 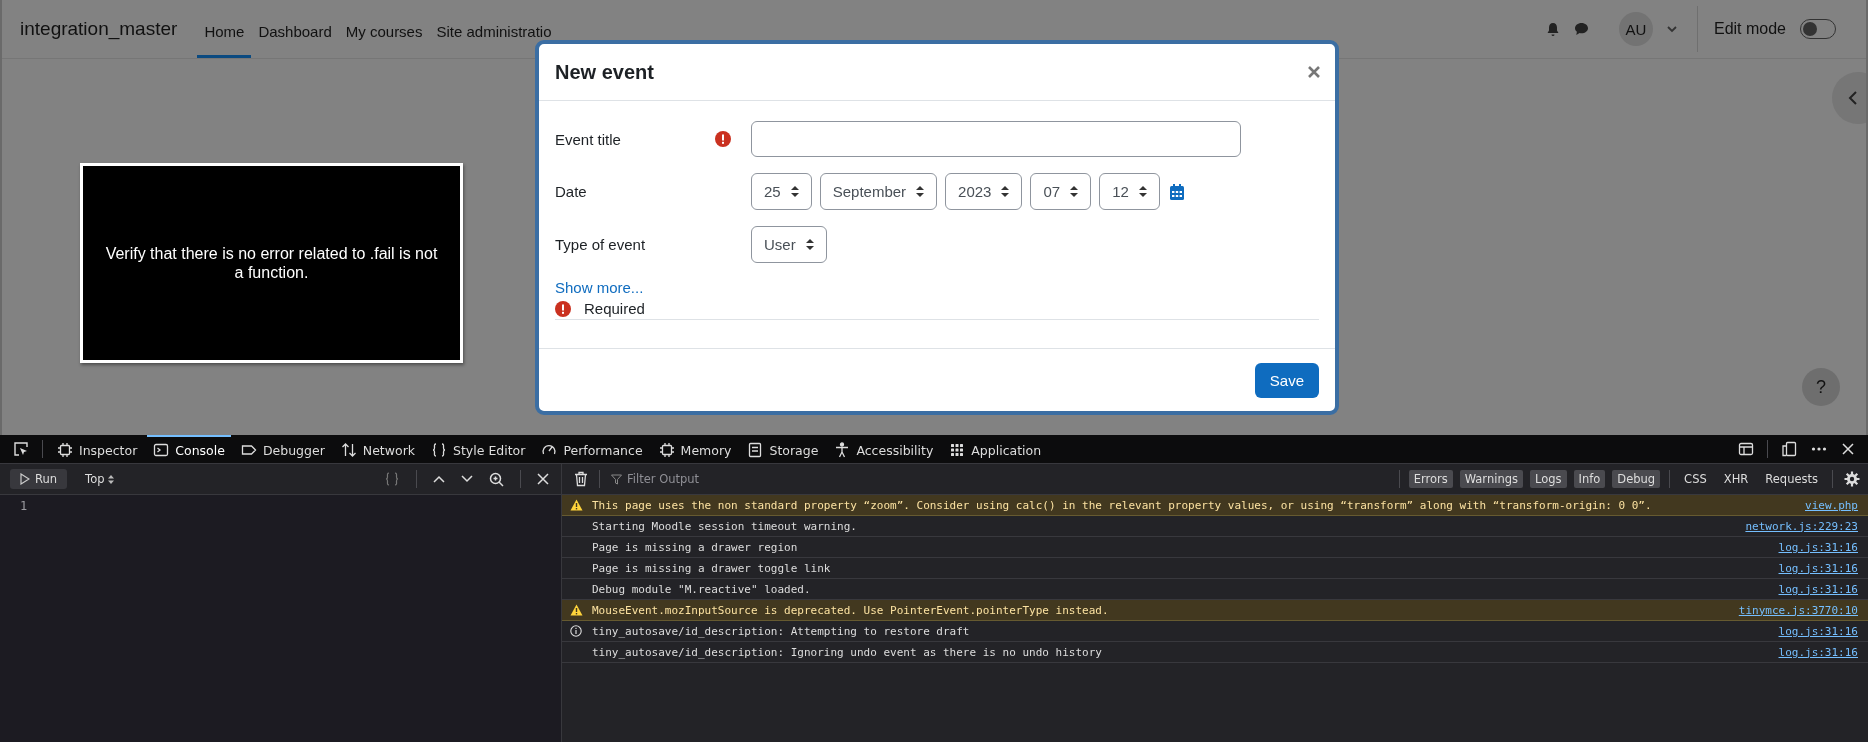 What do you see at coordinates (248, 450) in the screenshot?
I see `tag-icon` at bounding box center [248, 450].